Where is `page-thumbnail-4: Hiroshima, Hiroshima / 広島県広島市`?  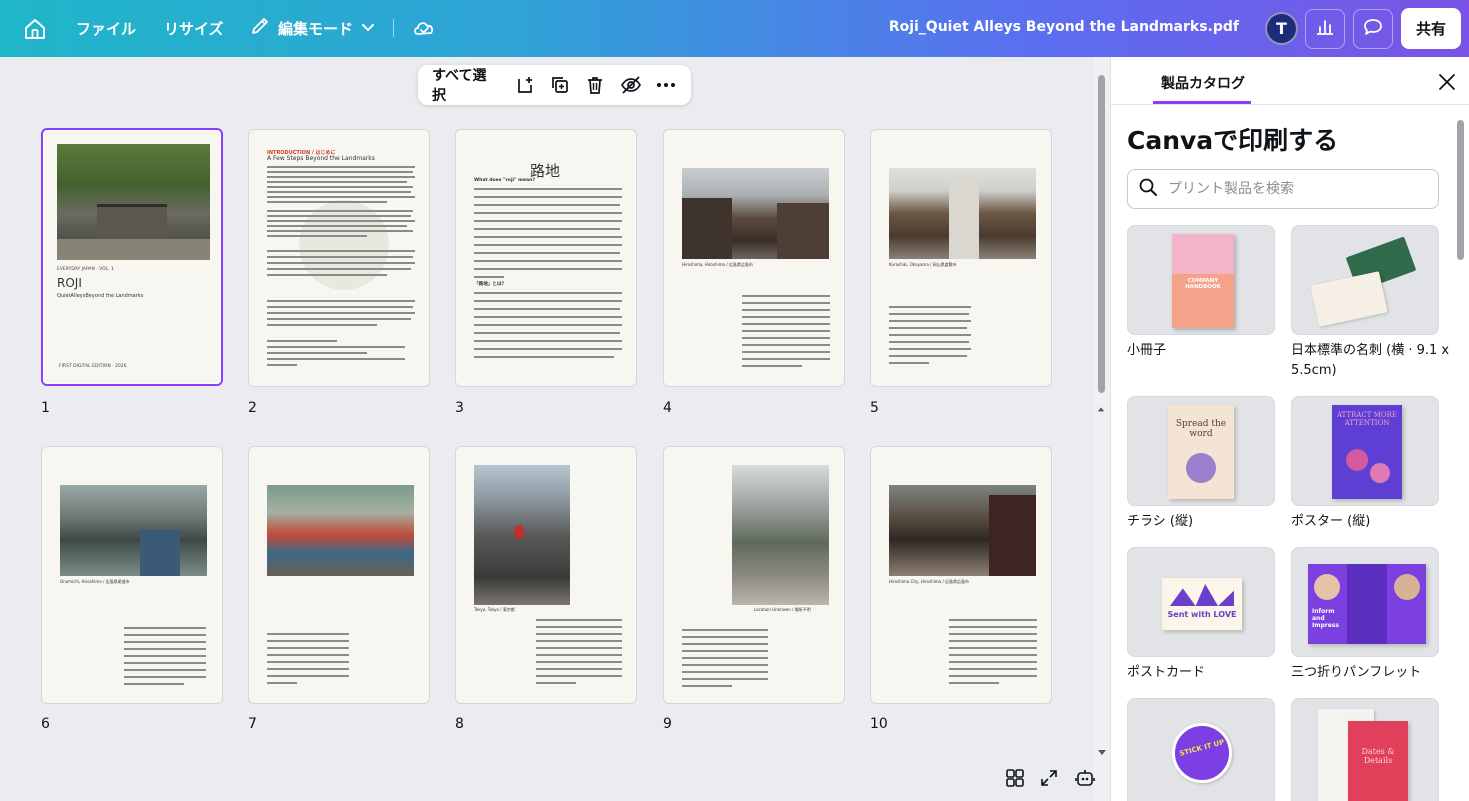
page-thumbnail-4: Hiroshima, Hiroshima / 広島県広島市 is located at coordinates (754, 258).